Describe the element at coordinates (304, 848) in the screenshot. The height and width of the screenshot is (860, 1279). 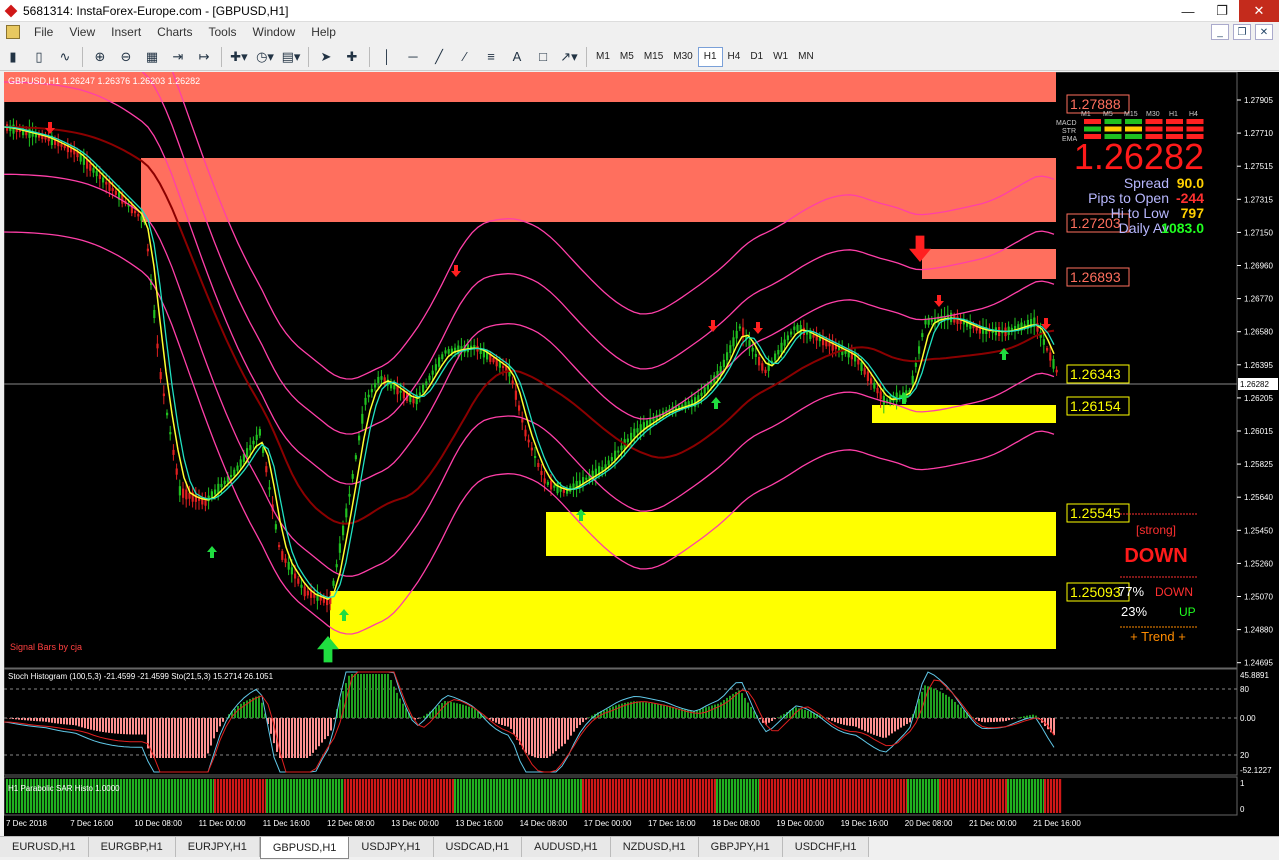
I see `tab-gbpusd: GBPUSD,H1` at that location.